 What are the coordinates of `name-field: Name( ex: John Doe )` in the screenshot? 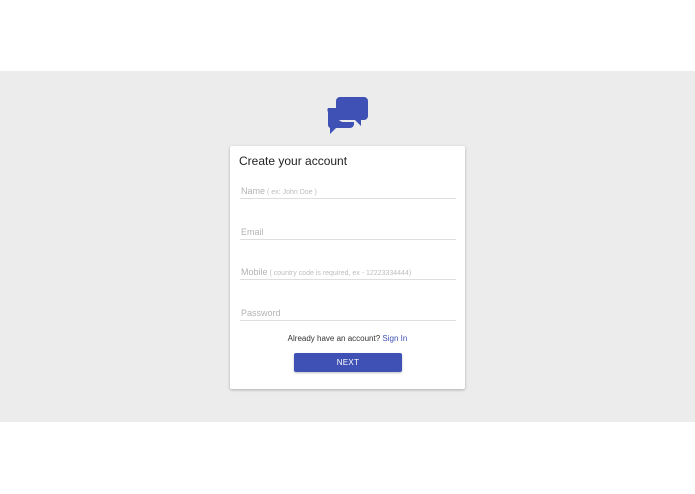 It's located at (348, 191).